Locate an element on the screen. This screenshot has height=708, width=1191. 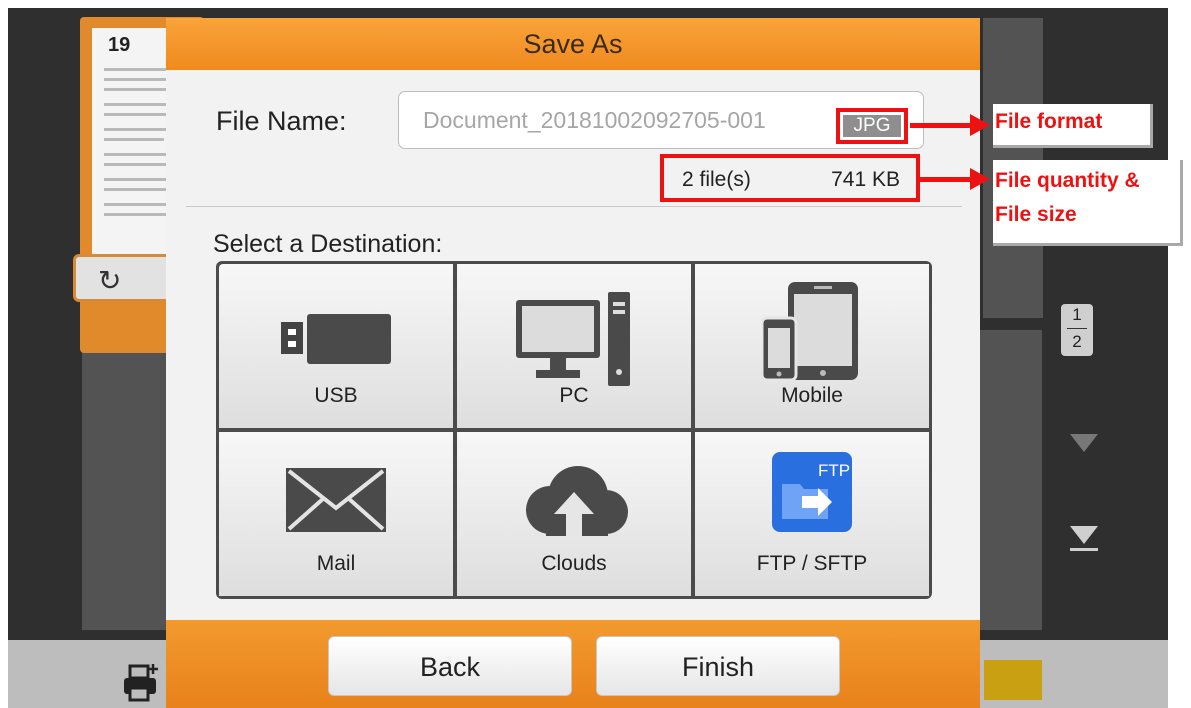
back-button: Back is located at coordinates (450, 666).